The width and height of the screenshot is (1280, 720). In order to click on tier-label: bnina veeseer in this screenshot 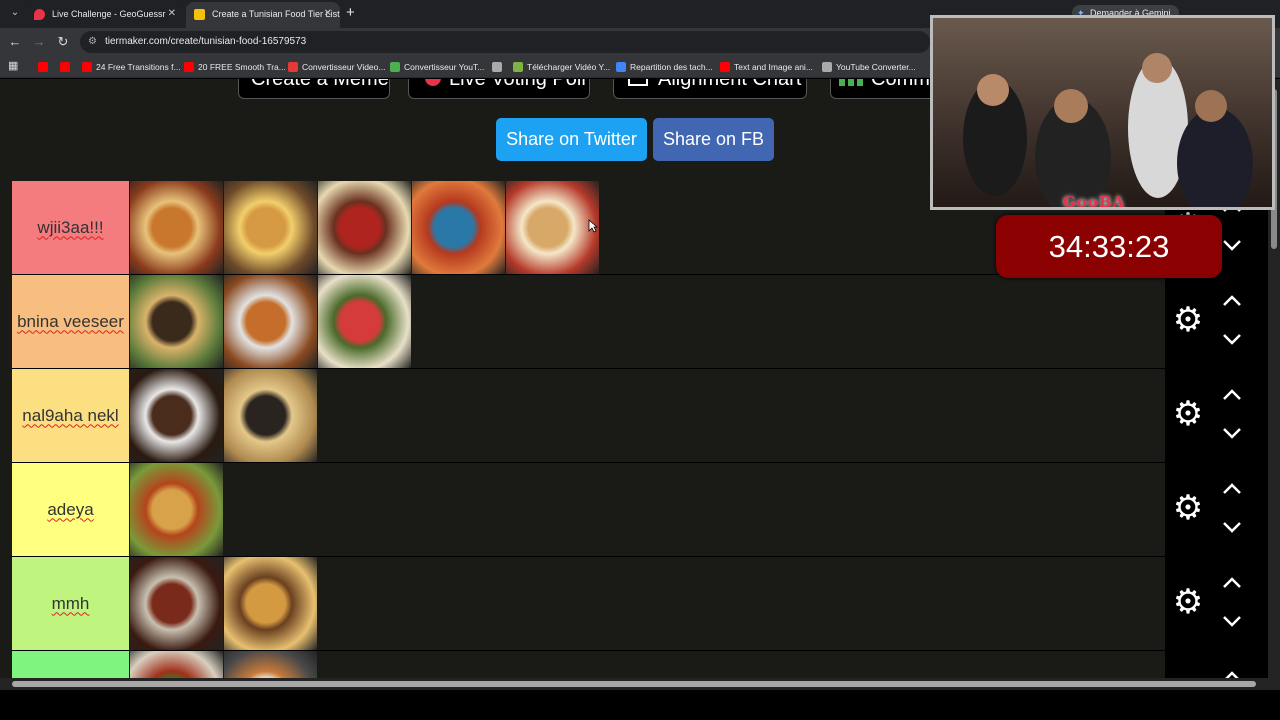, I will do `click(70, 321)`.